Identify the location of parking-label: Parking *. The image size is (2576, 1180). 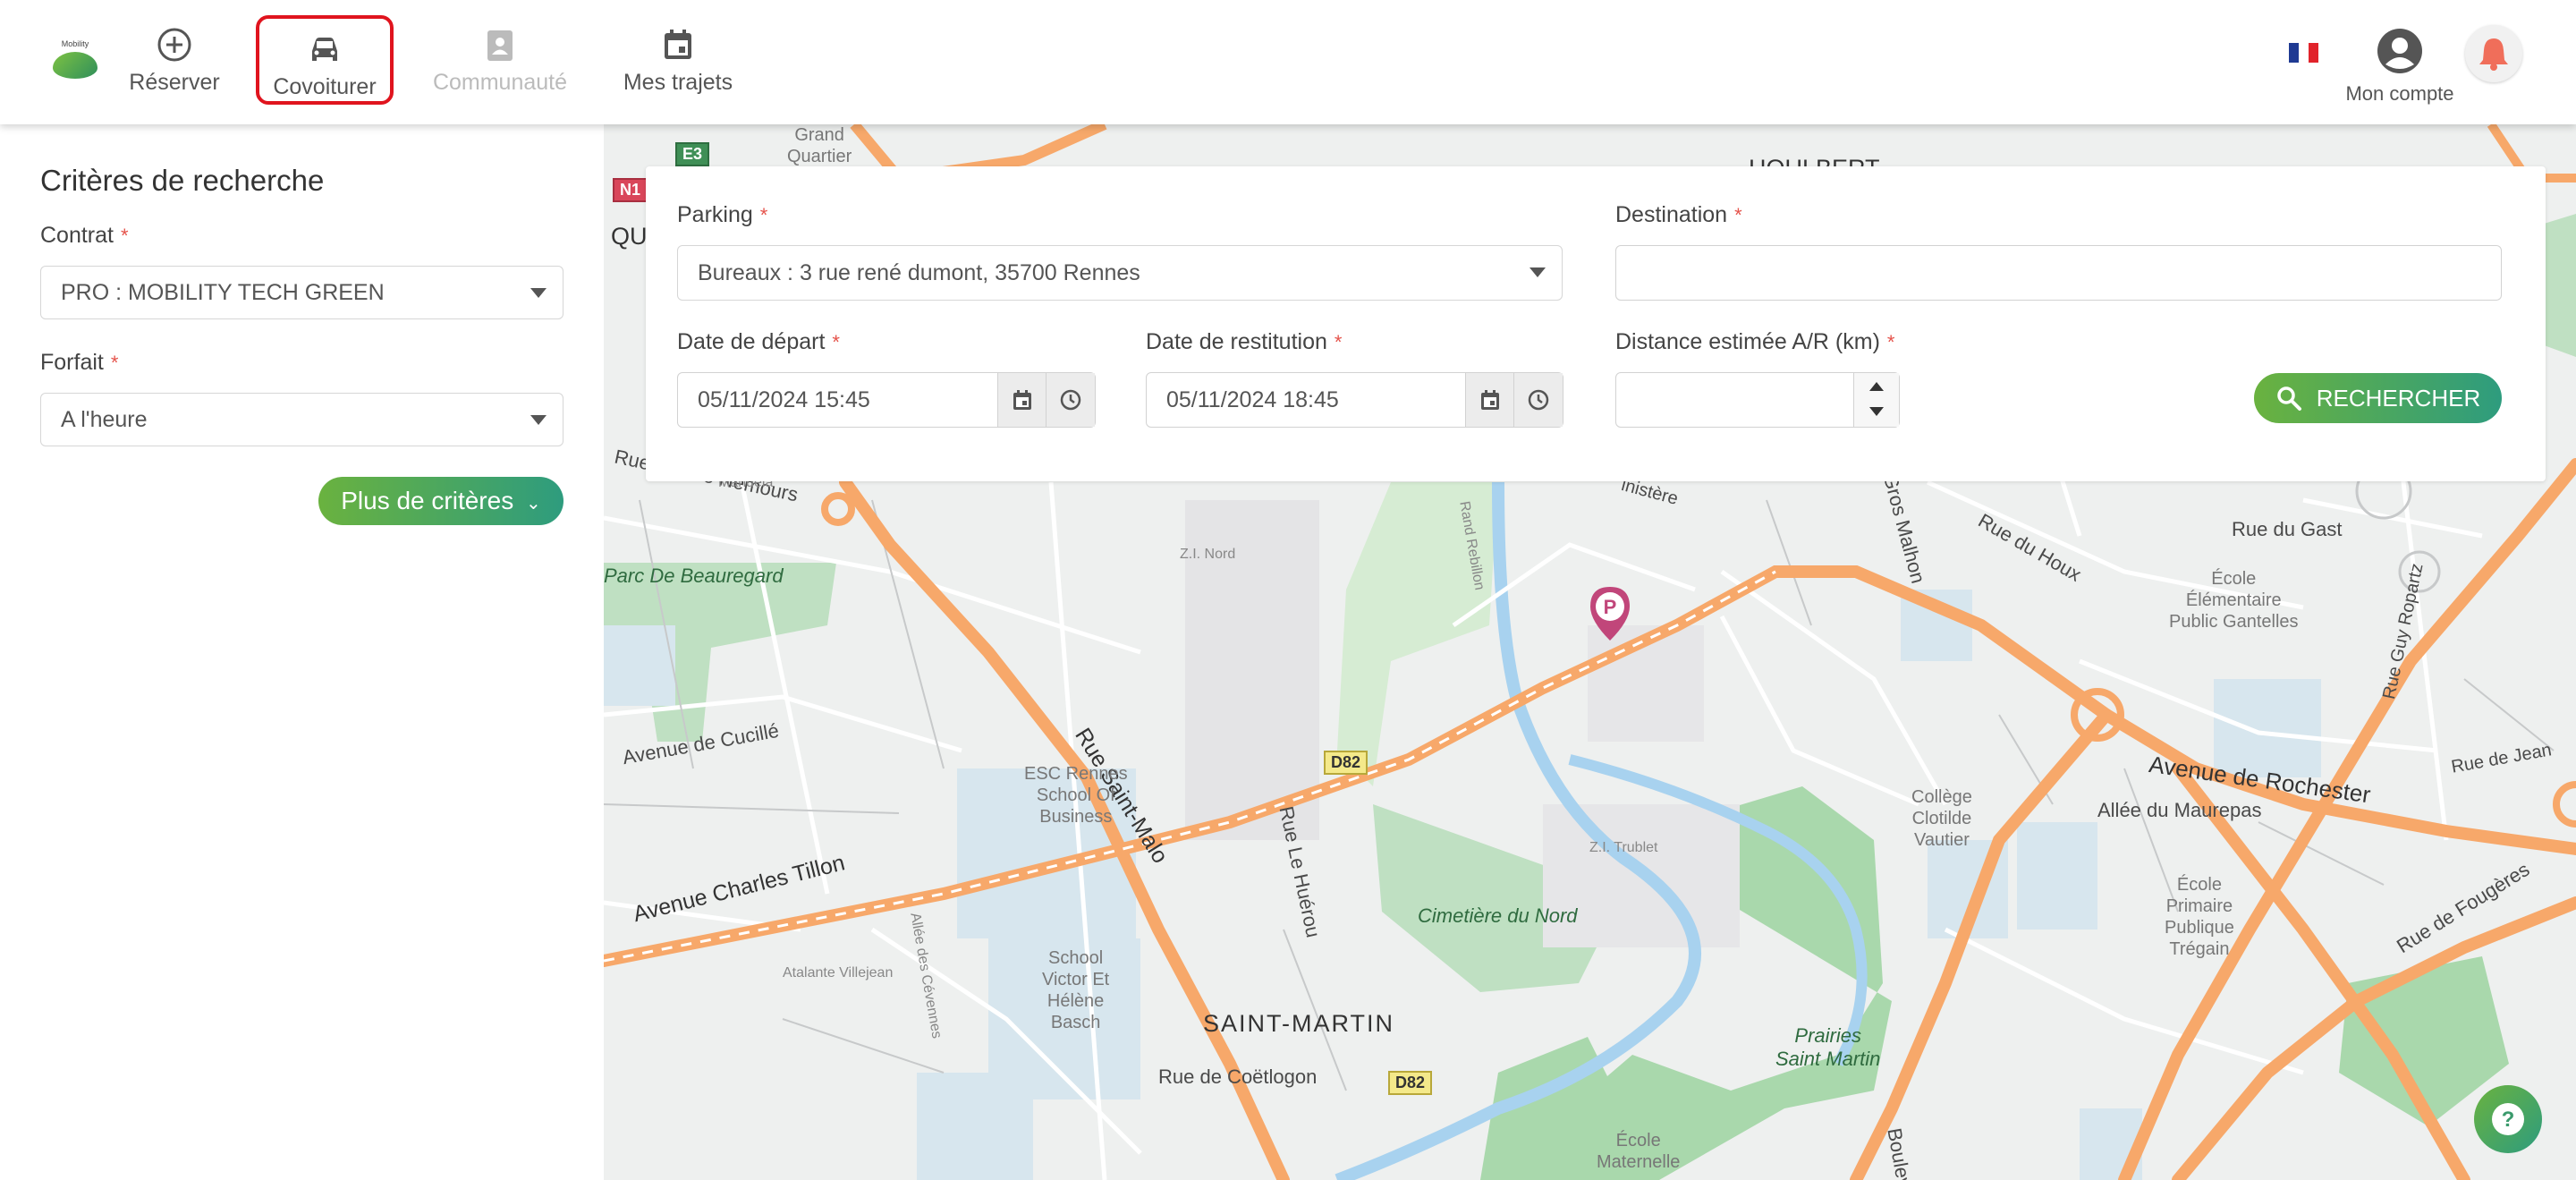
(722, 215).